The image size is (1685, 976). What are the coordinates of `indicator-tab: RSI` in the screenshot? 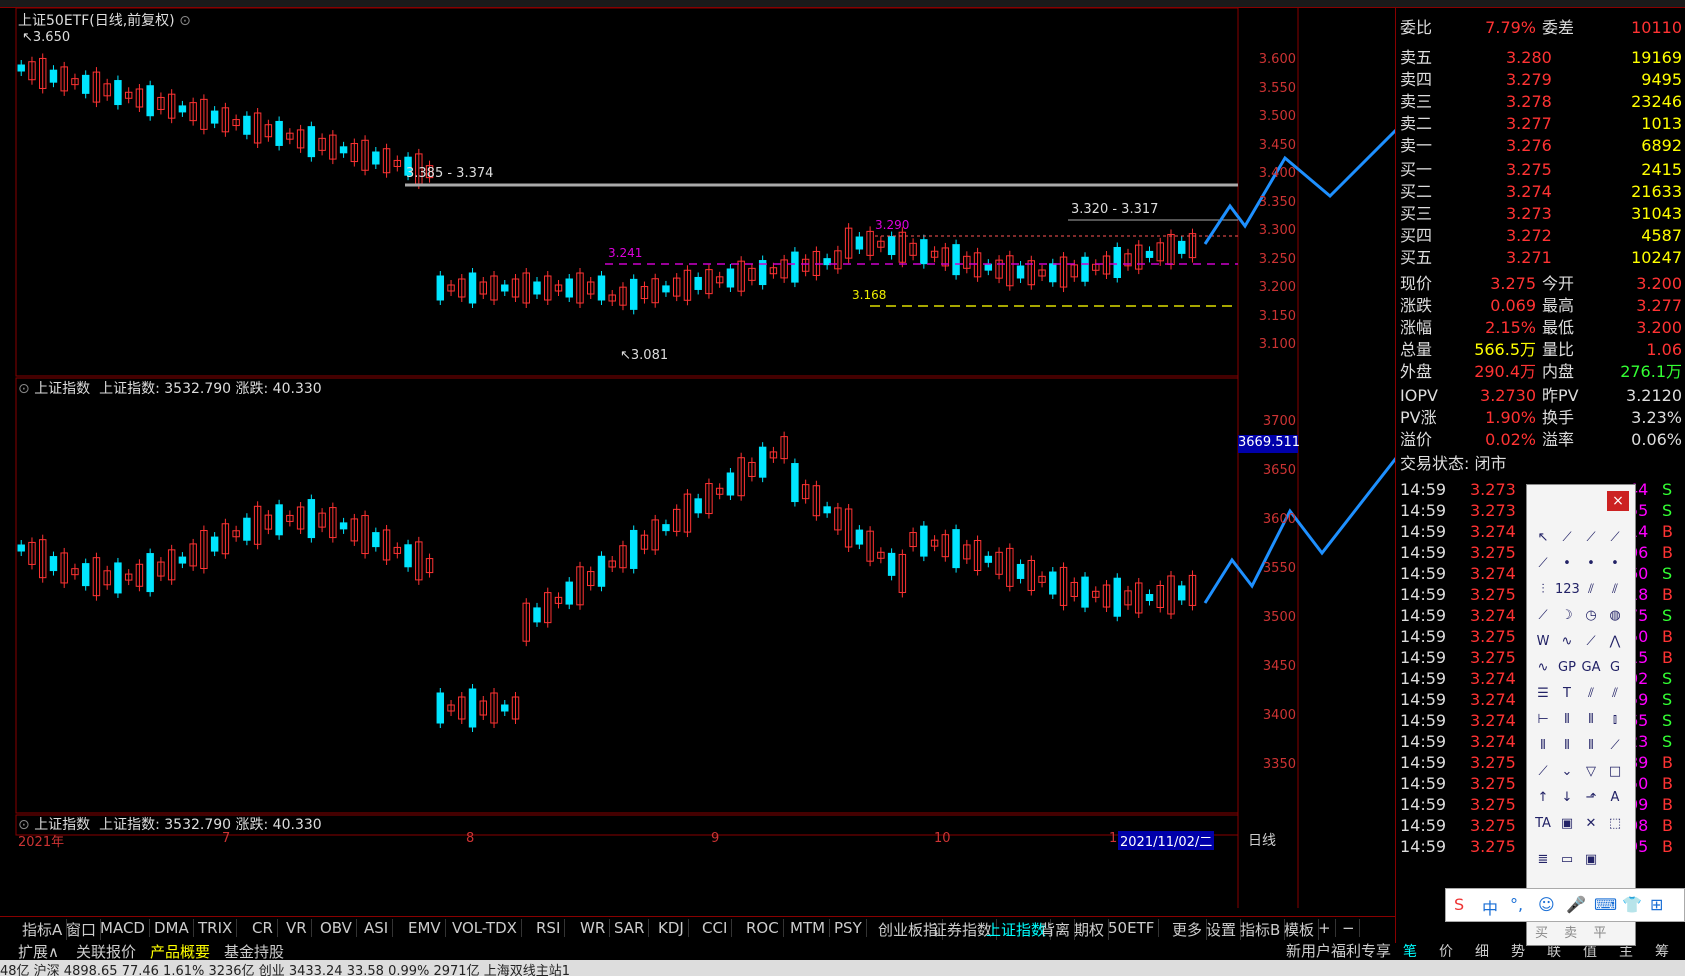 It's located at (549, 928).